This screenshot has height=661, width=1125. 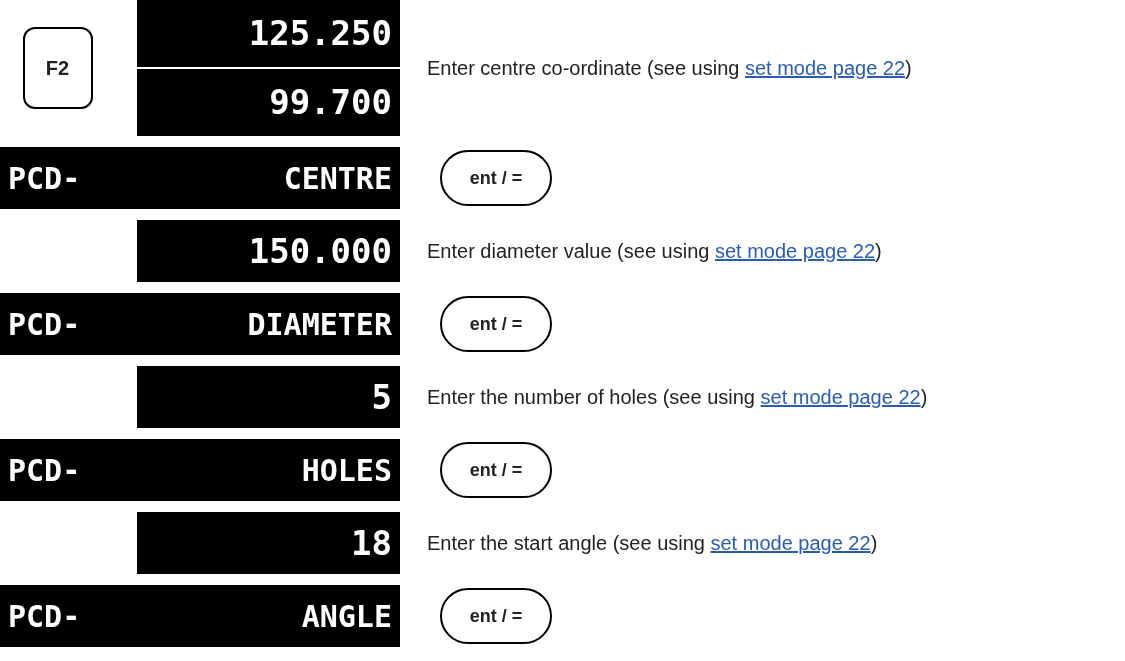 What do you see at coordinates (669, 68) in the screenshot?
I see `instruction-text: Enter centre co-ordinate (see using set mode page 22)` at bounding box center [669, 68].